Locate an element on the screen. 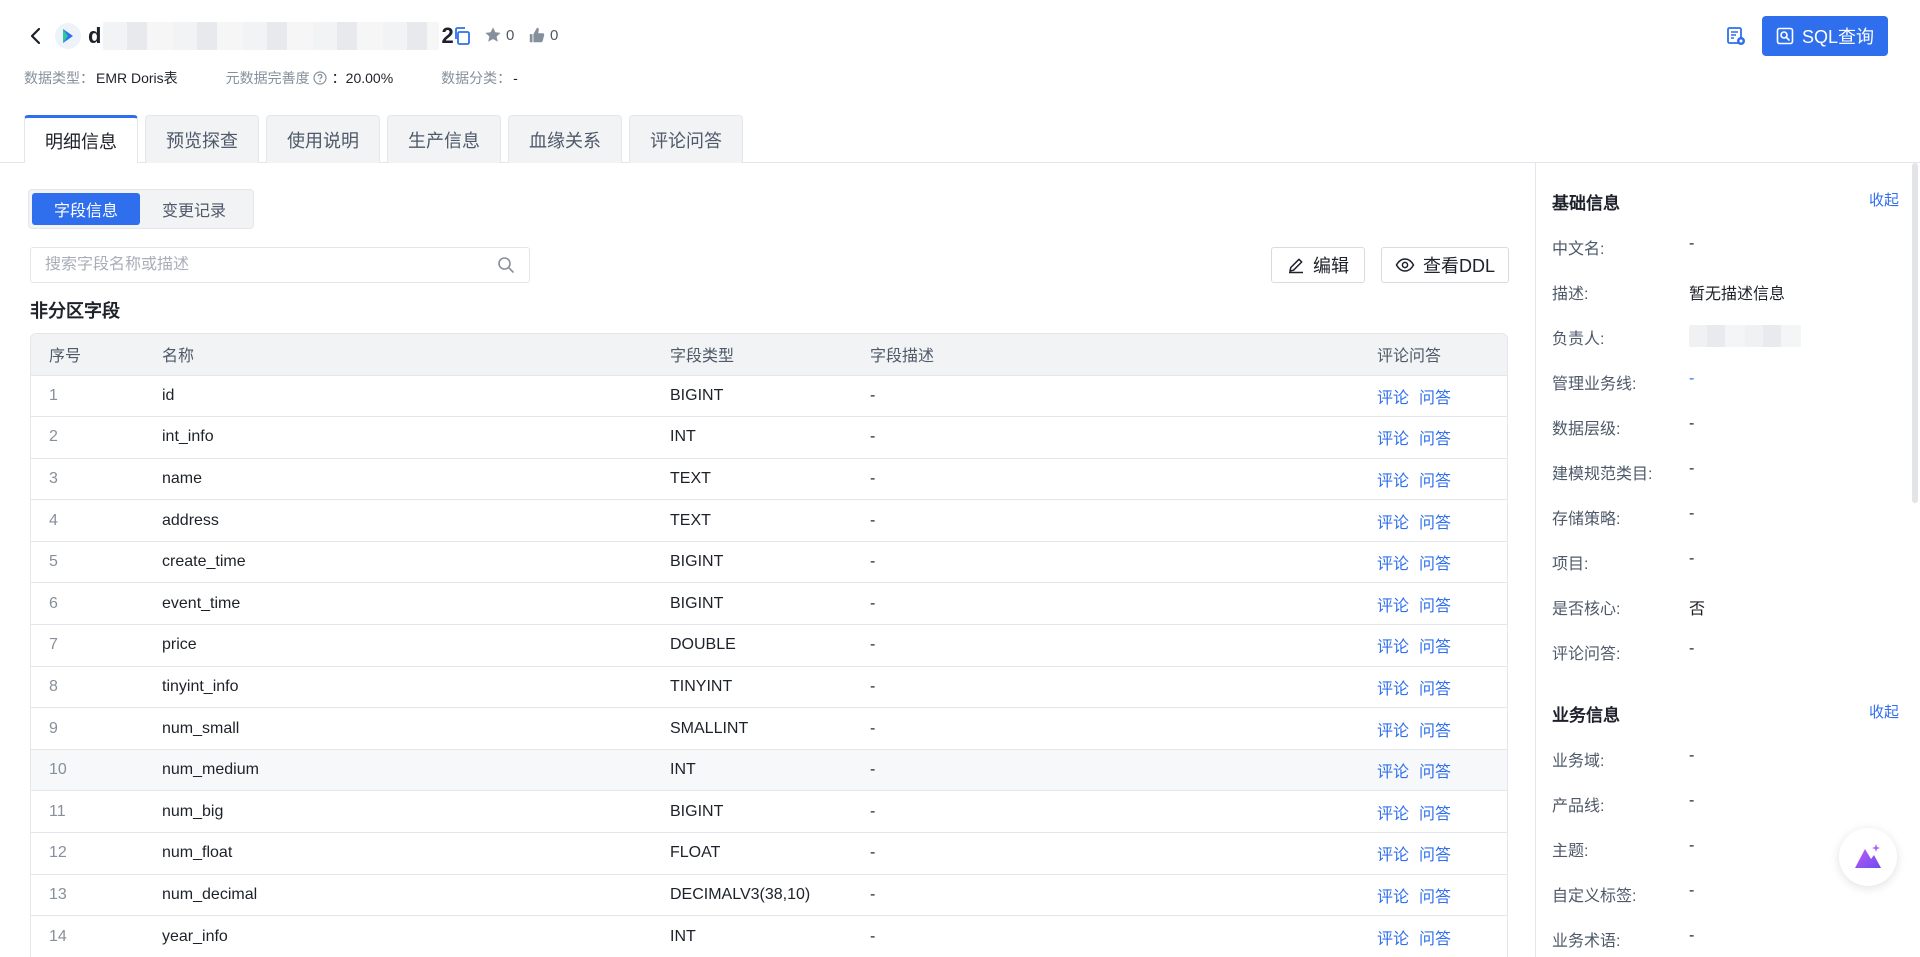  info-label: 业务术语: is located at coordinates (1586, 941).